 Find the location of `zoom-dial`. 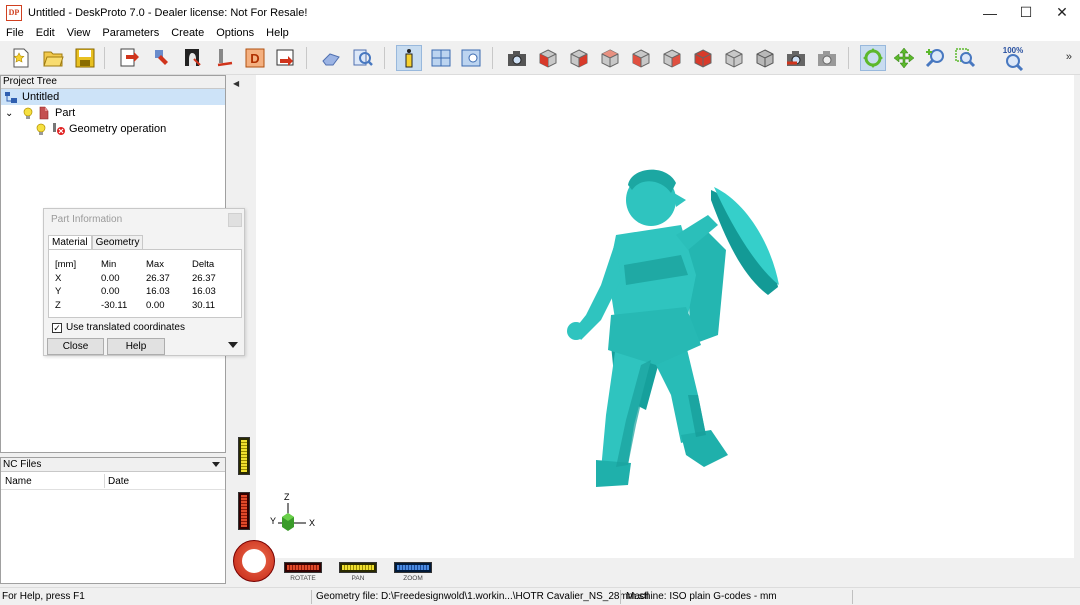

zoom-dial is located at coordinates (413, 567).